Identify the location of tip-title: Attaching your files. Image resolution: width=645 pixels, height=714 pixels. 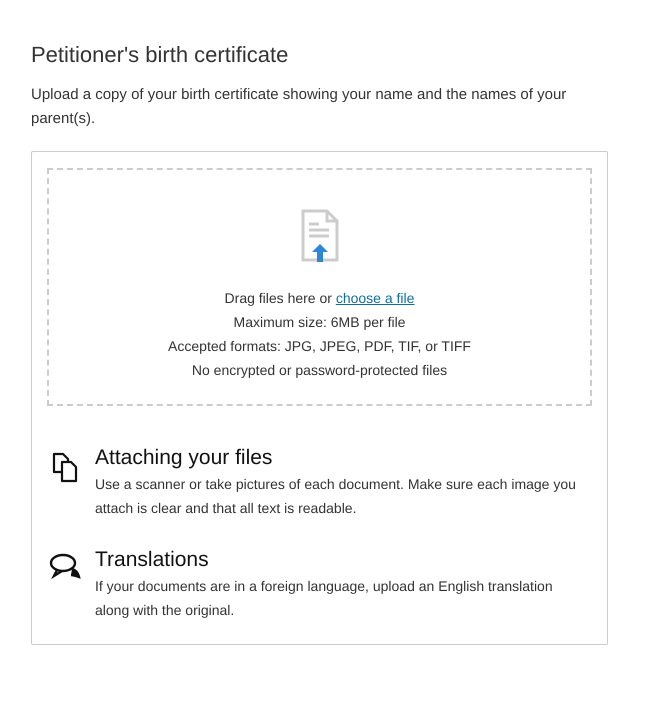
(184, 458).